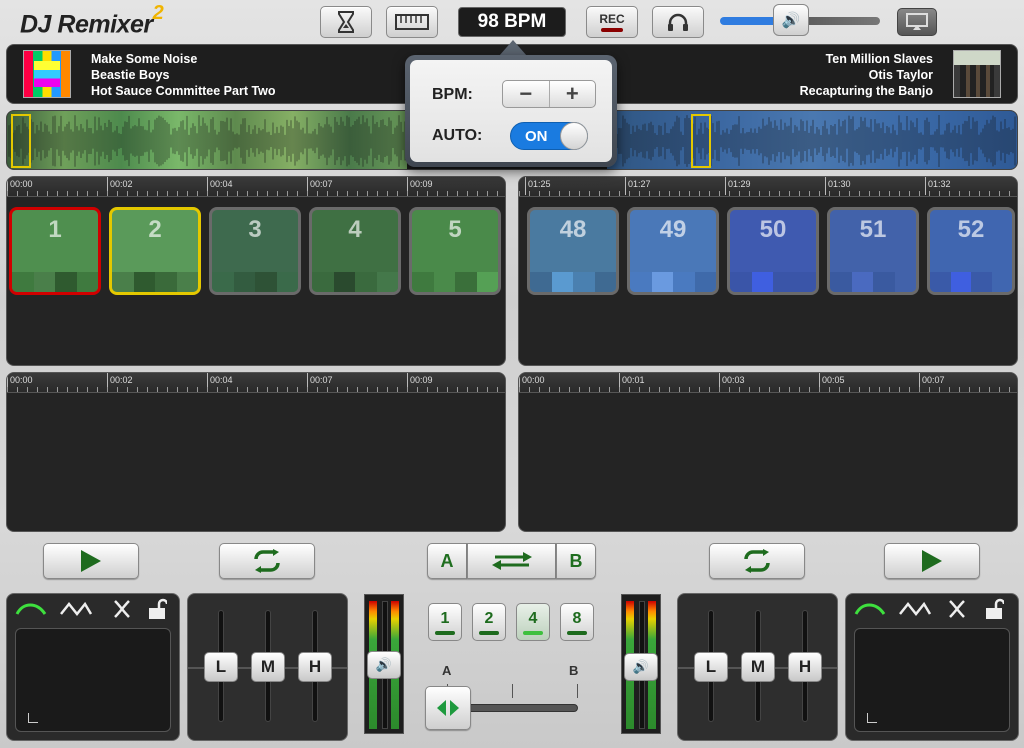  I want to click on select-deck-a-button: A, so click(447, 561).